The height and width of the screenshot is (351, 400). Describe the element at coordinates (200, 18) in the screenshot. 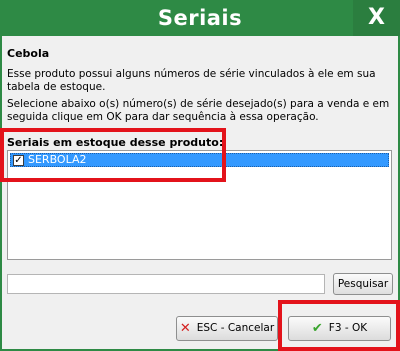

I see `window-title: Seriais` at that location.